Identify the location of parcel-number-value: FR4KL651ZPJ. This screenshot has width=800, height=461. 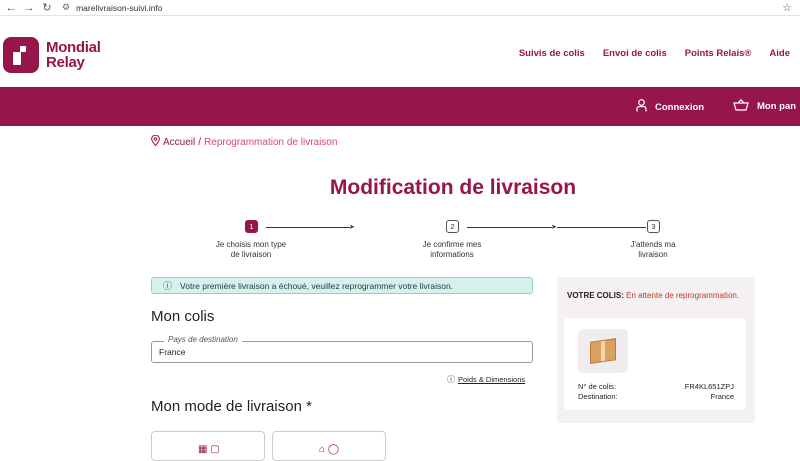
(709, 386).